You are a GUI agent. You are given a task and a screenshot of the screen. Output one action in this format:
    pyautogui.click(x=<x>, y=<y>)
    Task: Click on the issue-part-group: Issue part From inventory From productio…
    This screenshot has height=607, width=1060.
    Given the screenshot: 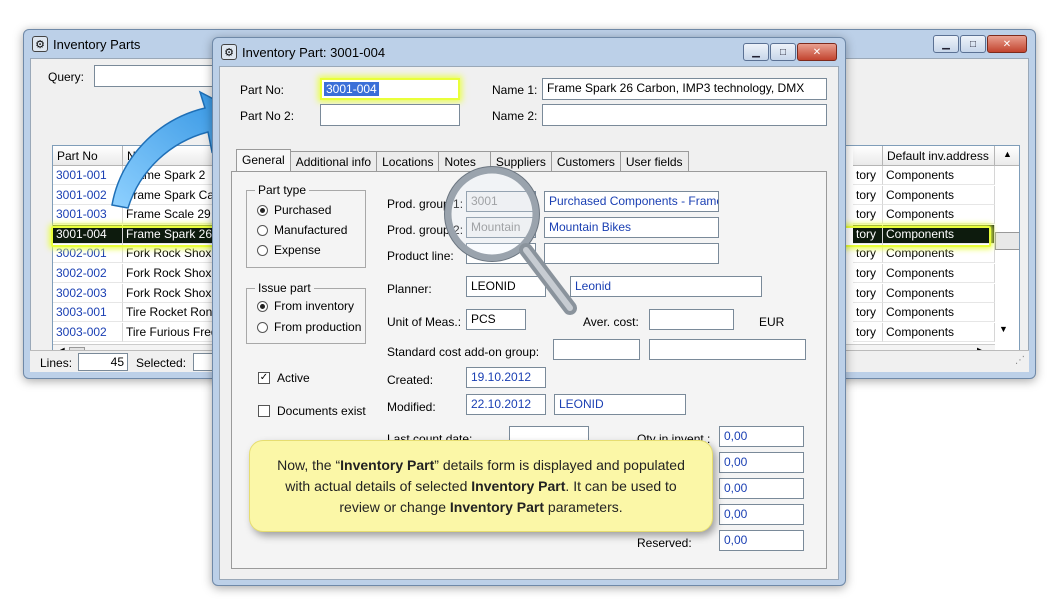 What is the action you would take?
    pyautogui.click(x=306, y=312)
    